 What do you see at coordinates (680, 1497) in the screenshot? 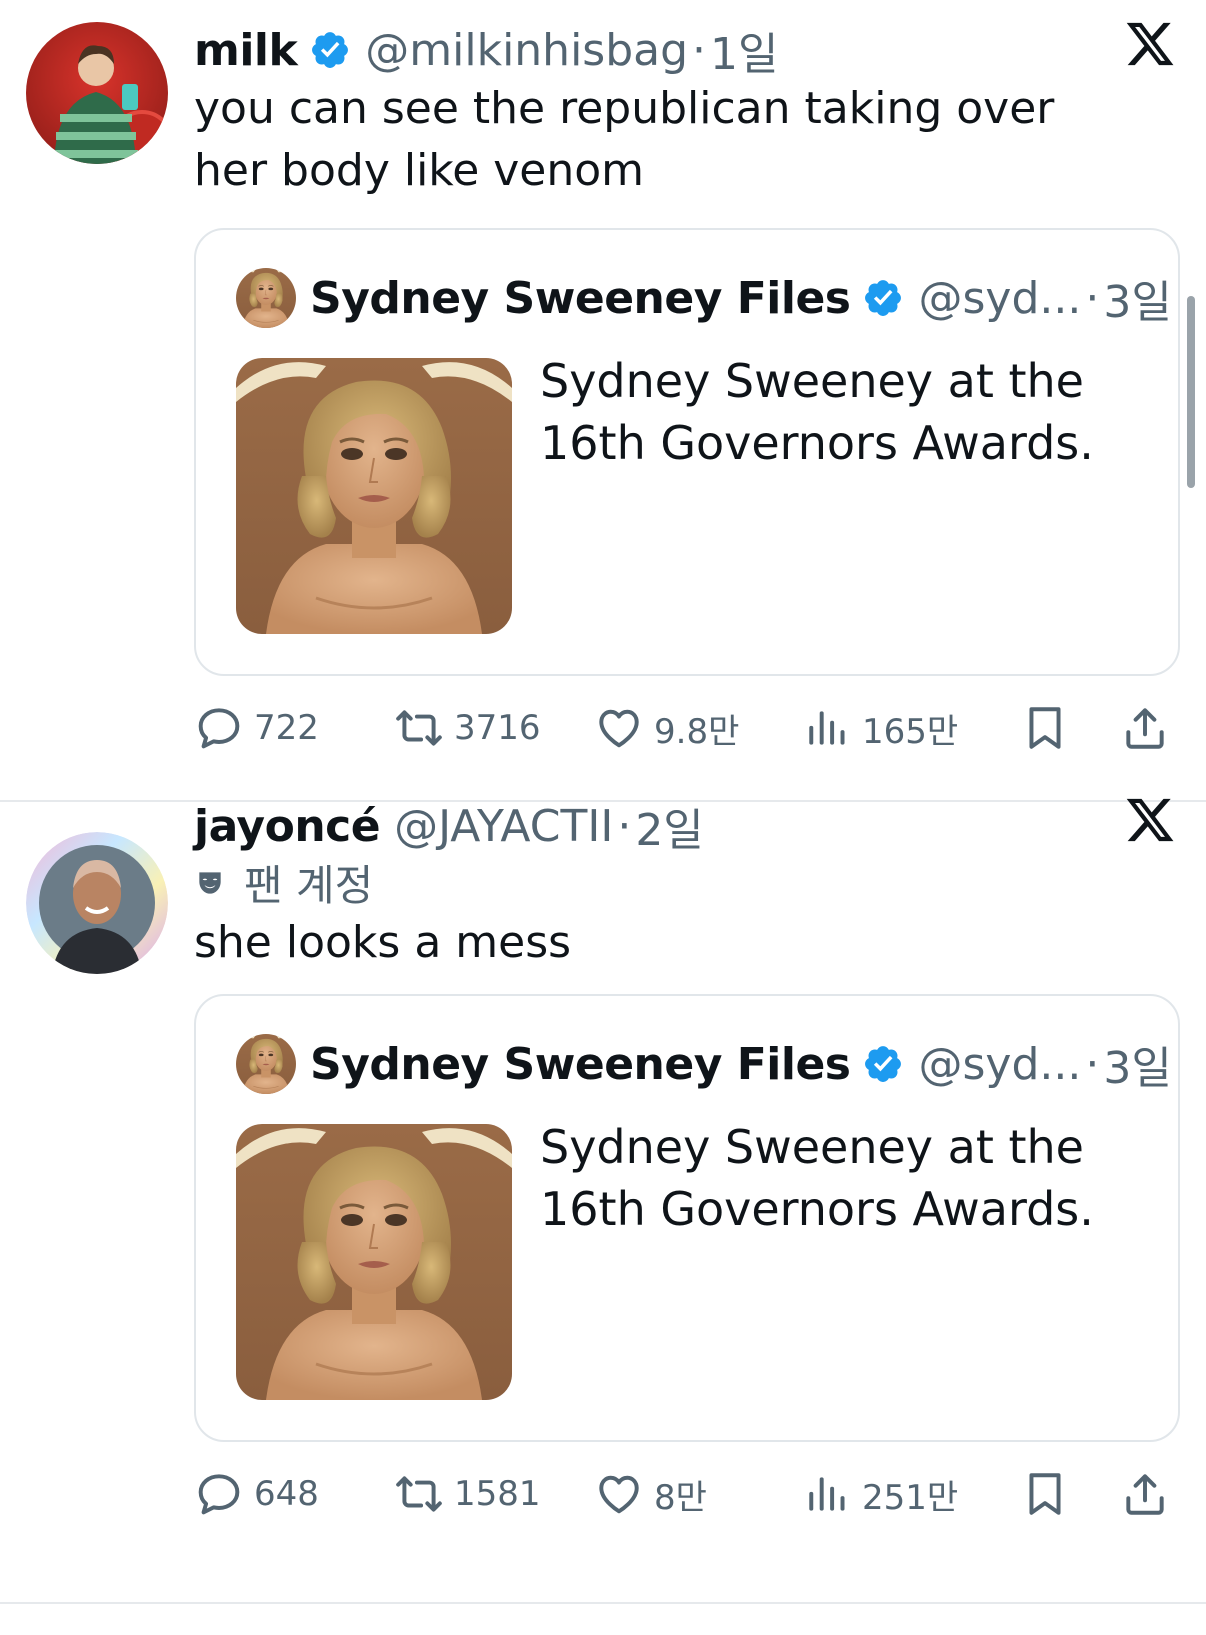
I see `like-count: 8만` at bounding box center [680, 1497].